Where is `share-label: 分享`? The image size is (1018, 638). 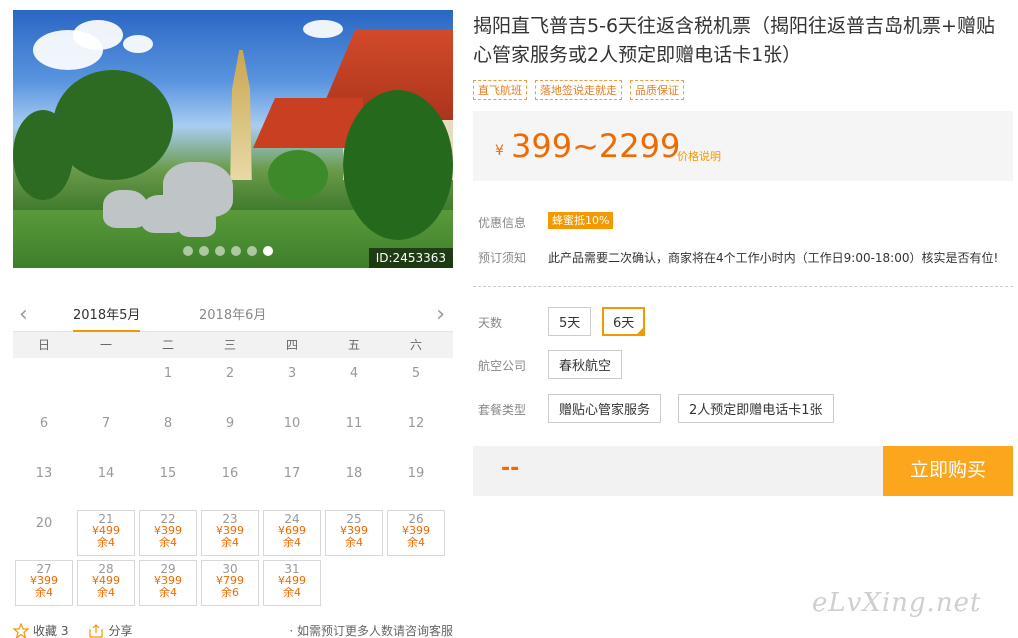 share-label: 分享 is located at coordinates (120, 631).